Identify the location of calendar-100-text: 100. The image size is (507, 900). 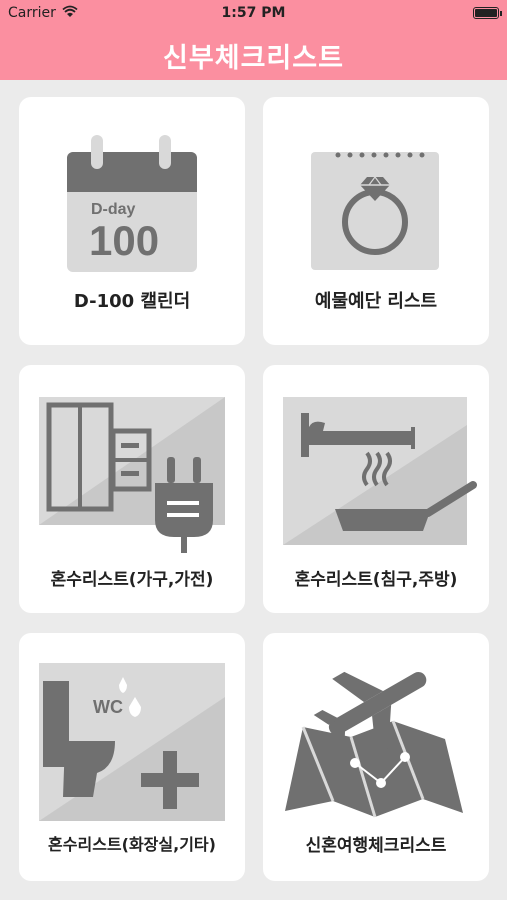
(124, 240).